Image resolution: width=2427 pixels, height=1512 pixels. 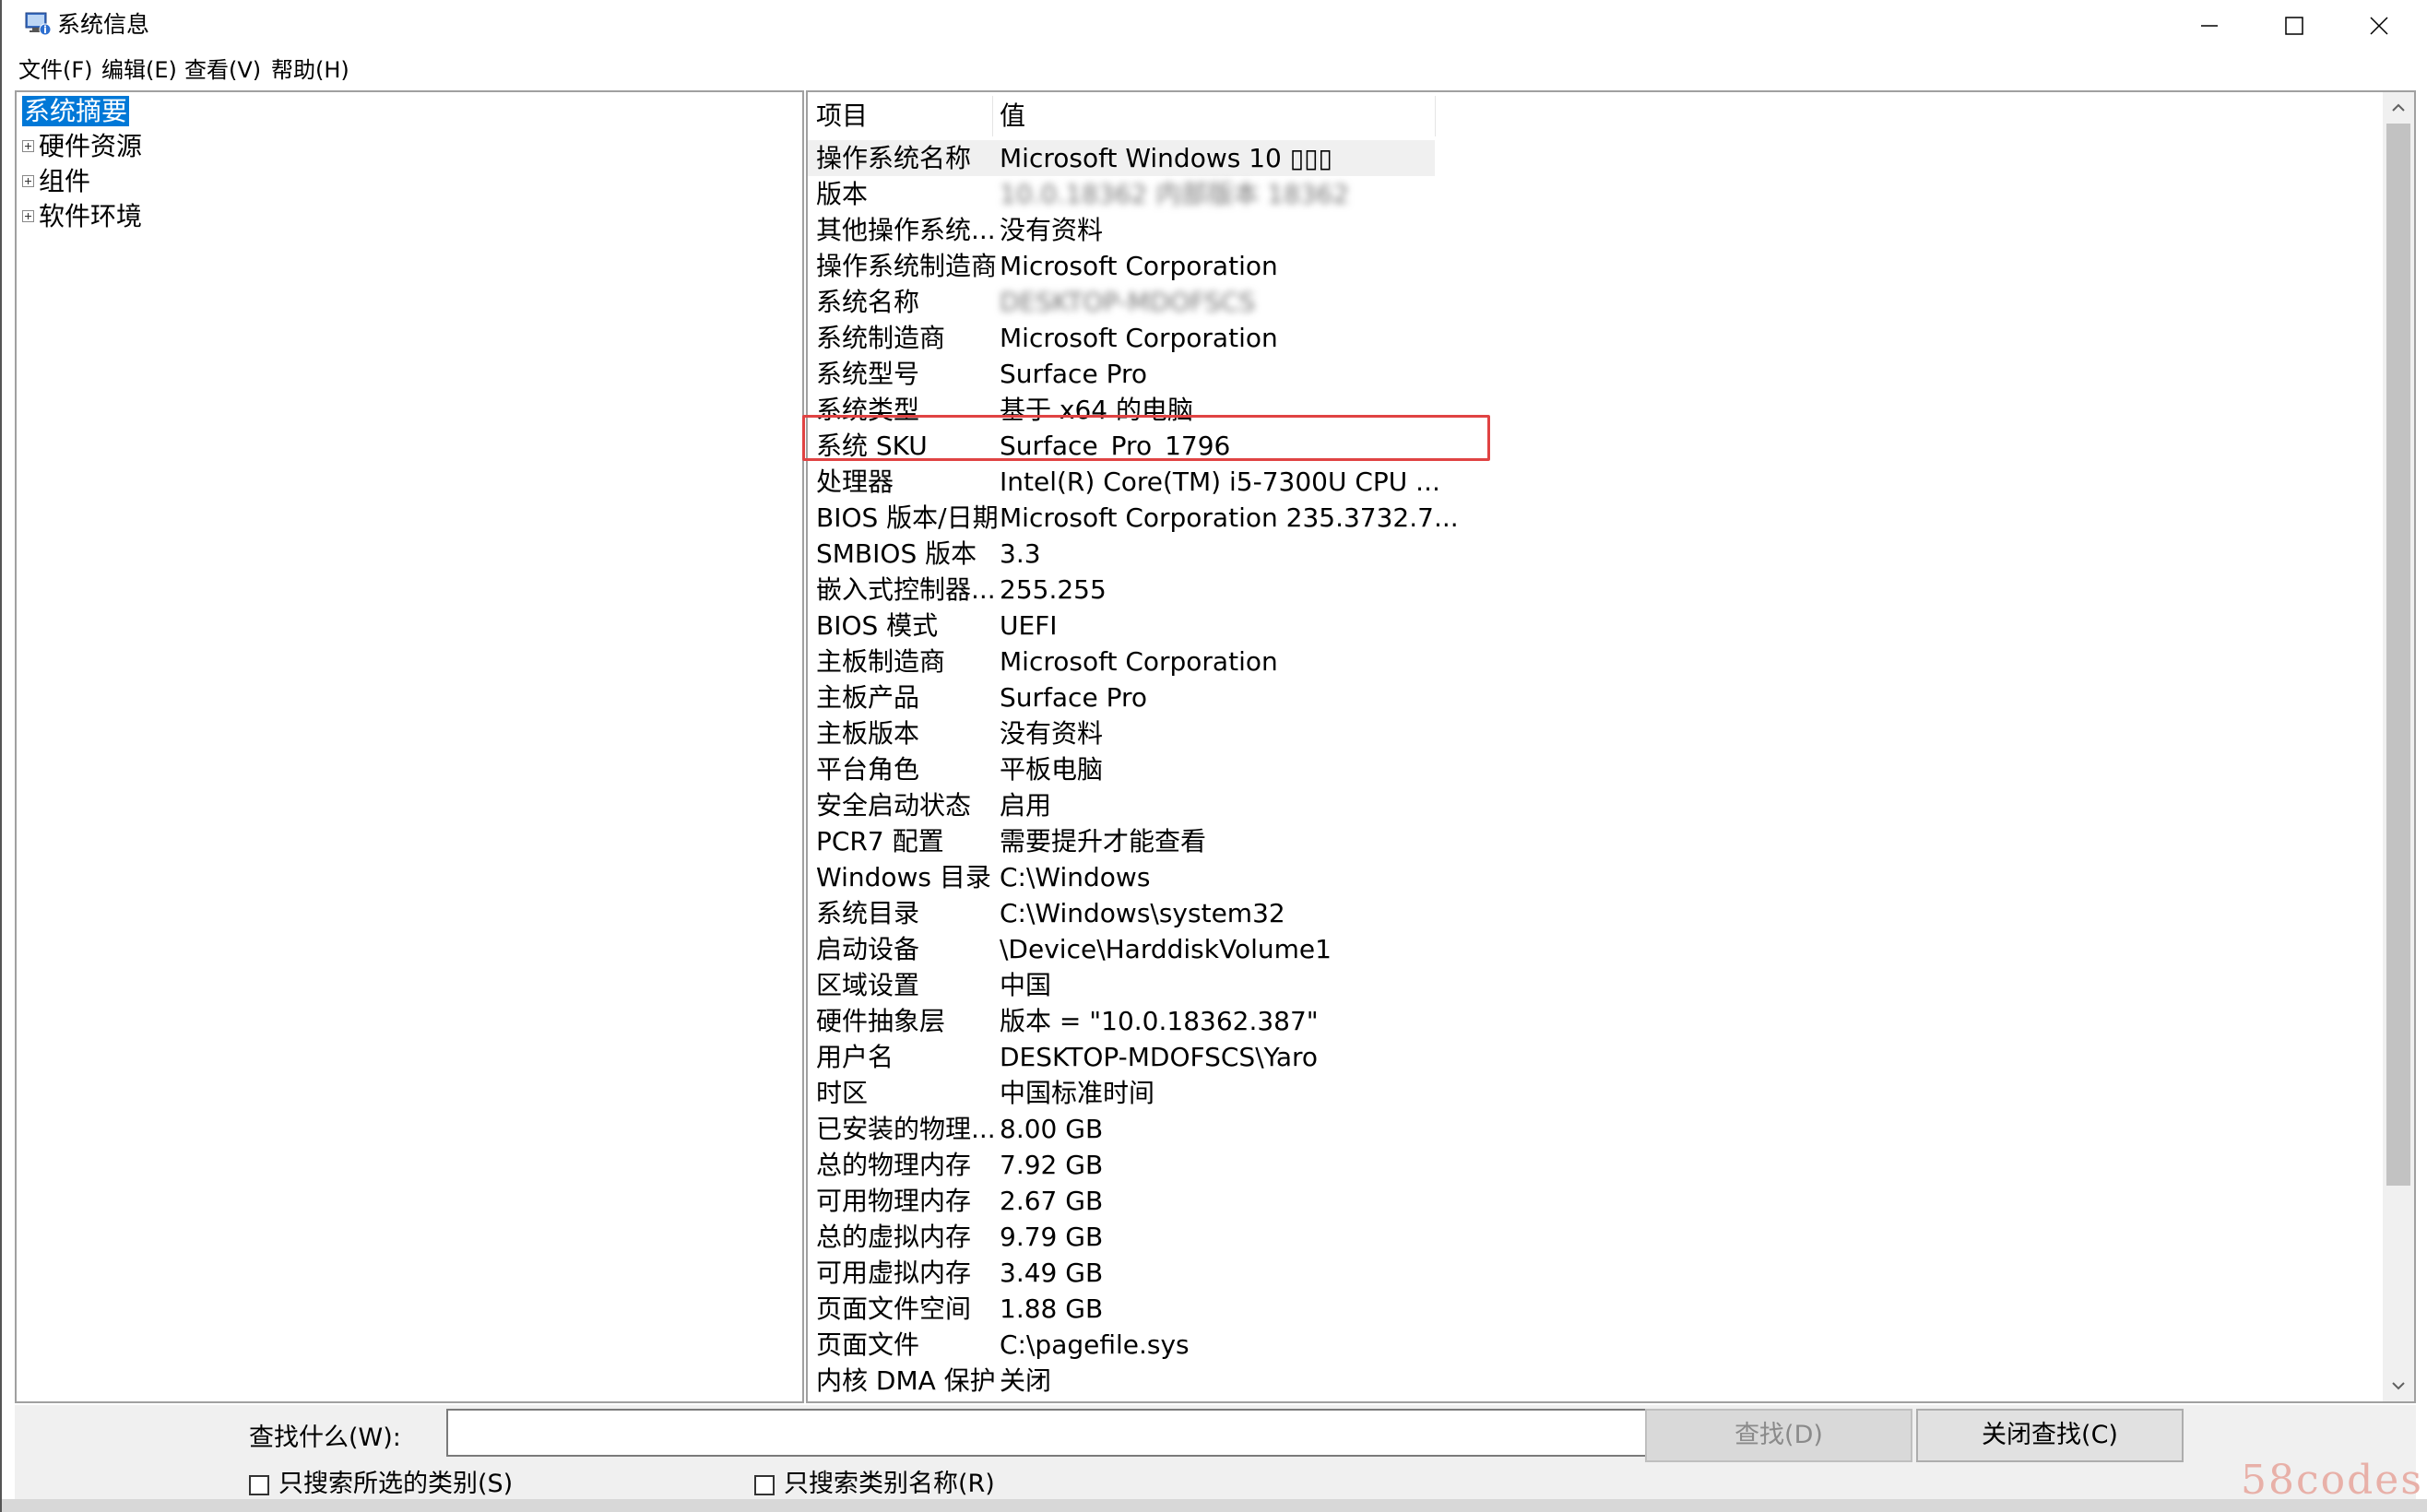 I want to click on tree-item-hardware-resources: 硬件资源, so click(x=82, y=146).